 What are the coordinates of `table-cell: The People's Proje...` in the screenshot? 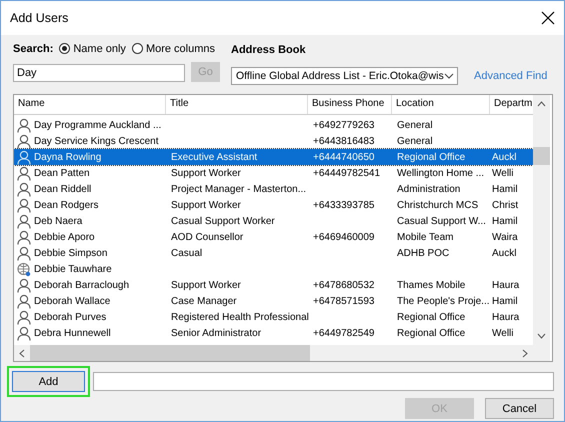 It's located at (443, 301).